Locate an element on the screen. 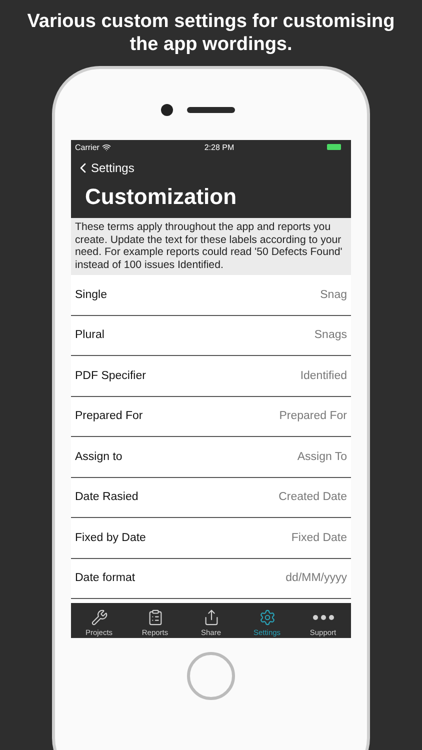 This screenshot has width=422, height=750. clipboard-icon is located at coordinates (155, 617).